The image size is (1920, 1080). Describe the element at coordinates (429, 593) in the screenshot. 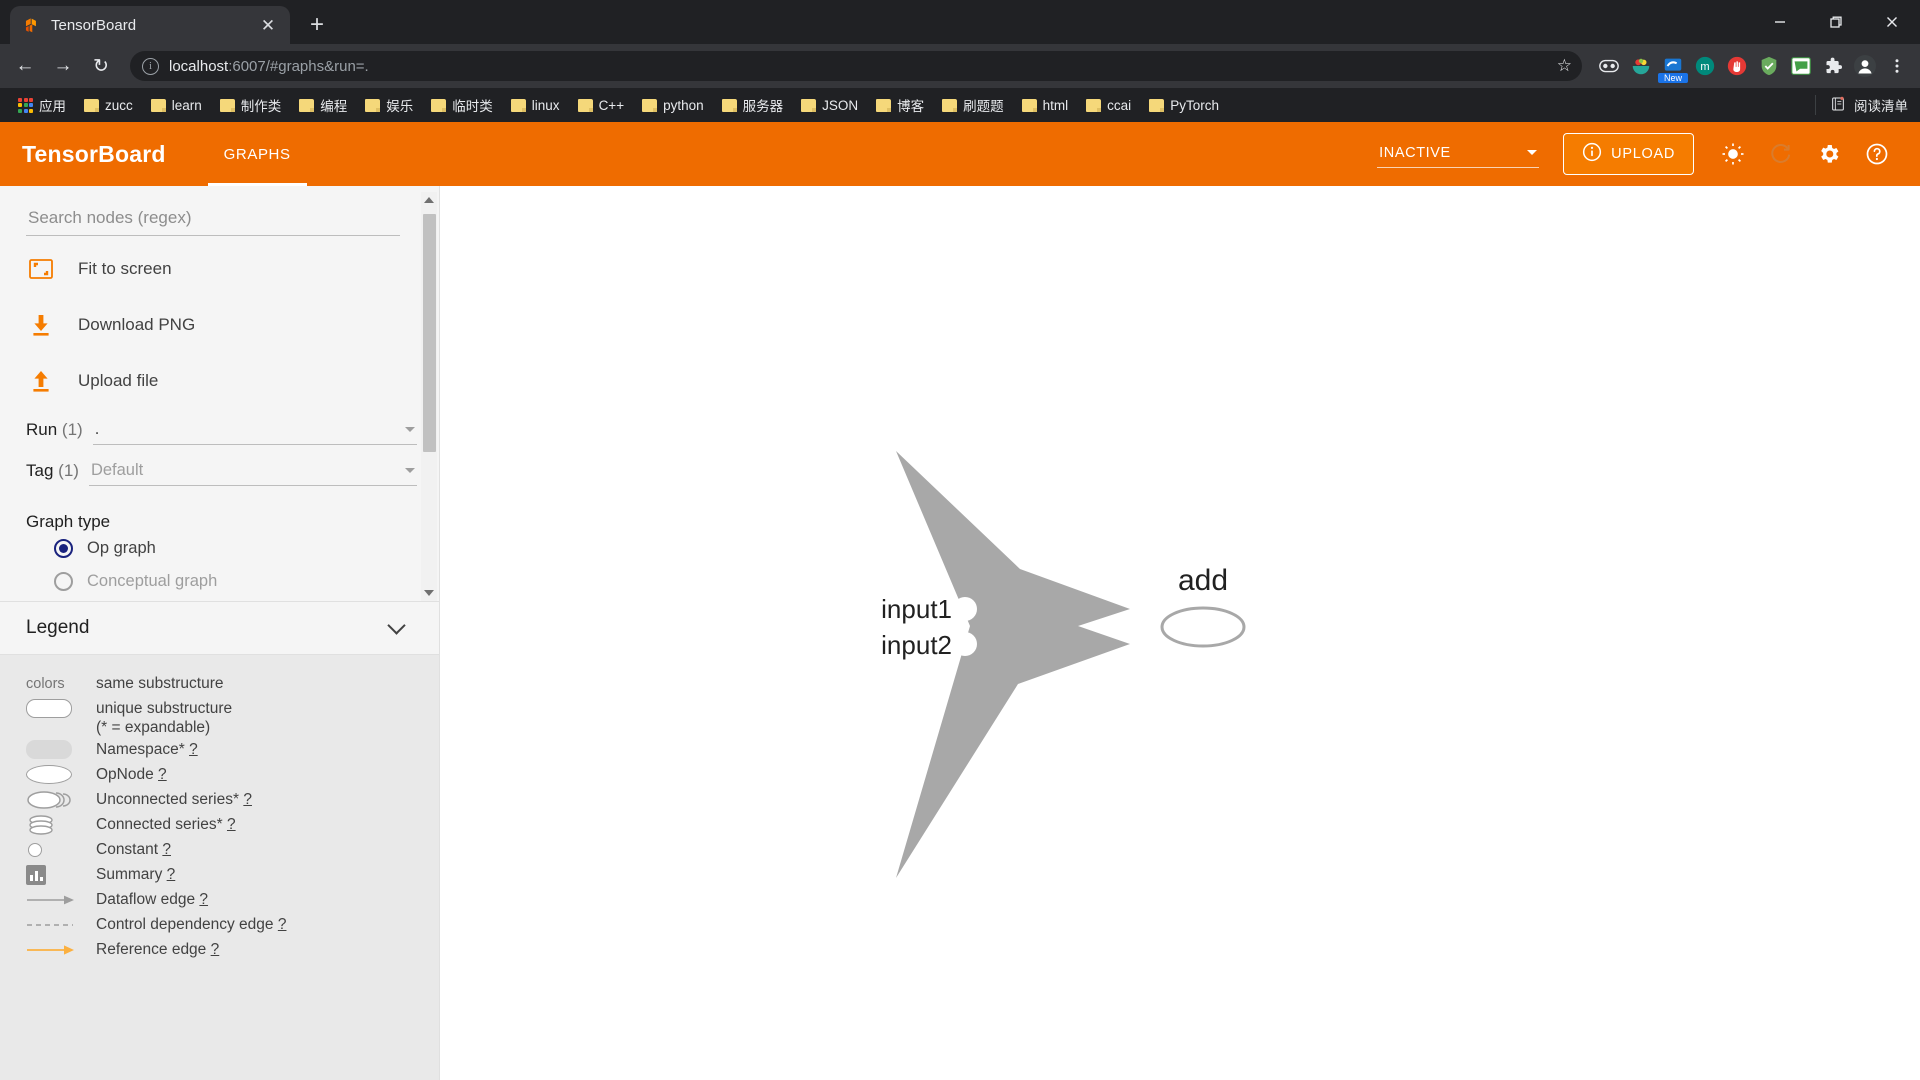

I see `scroll-down-arrow-icon` at that location.